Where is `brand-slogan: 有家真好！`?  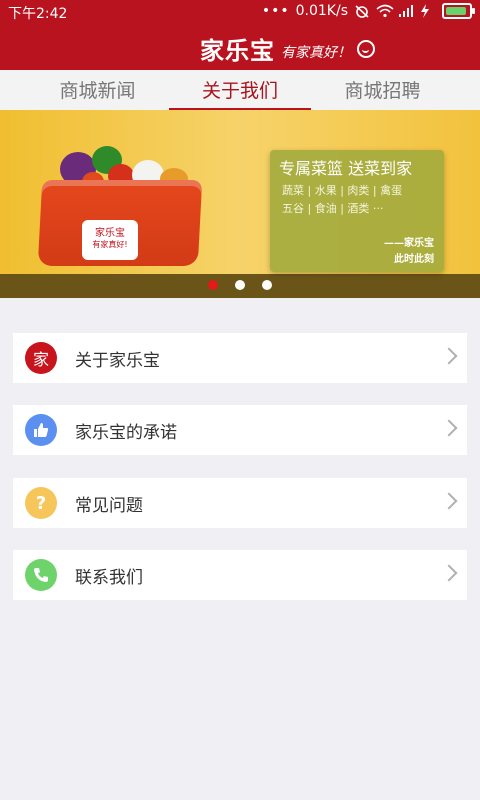
brand-slogan: 有家真好！ is located at coordinates (316, 53).